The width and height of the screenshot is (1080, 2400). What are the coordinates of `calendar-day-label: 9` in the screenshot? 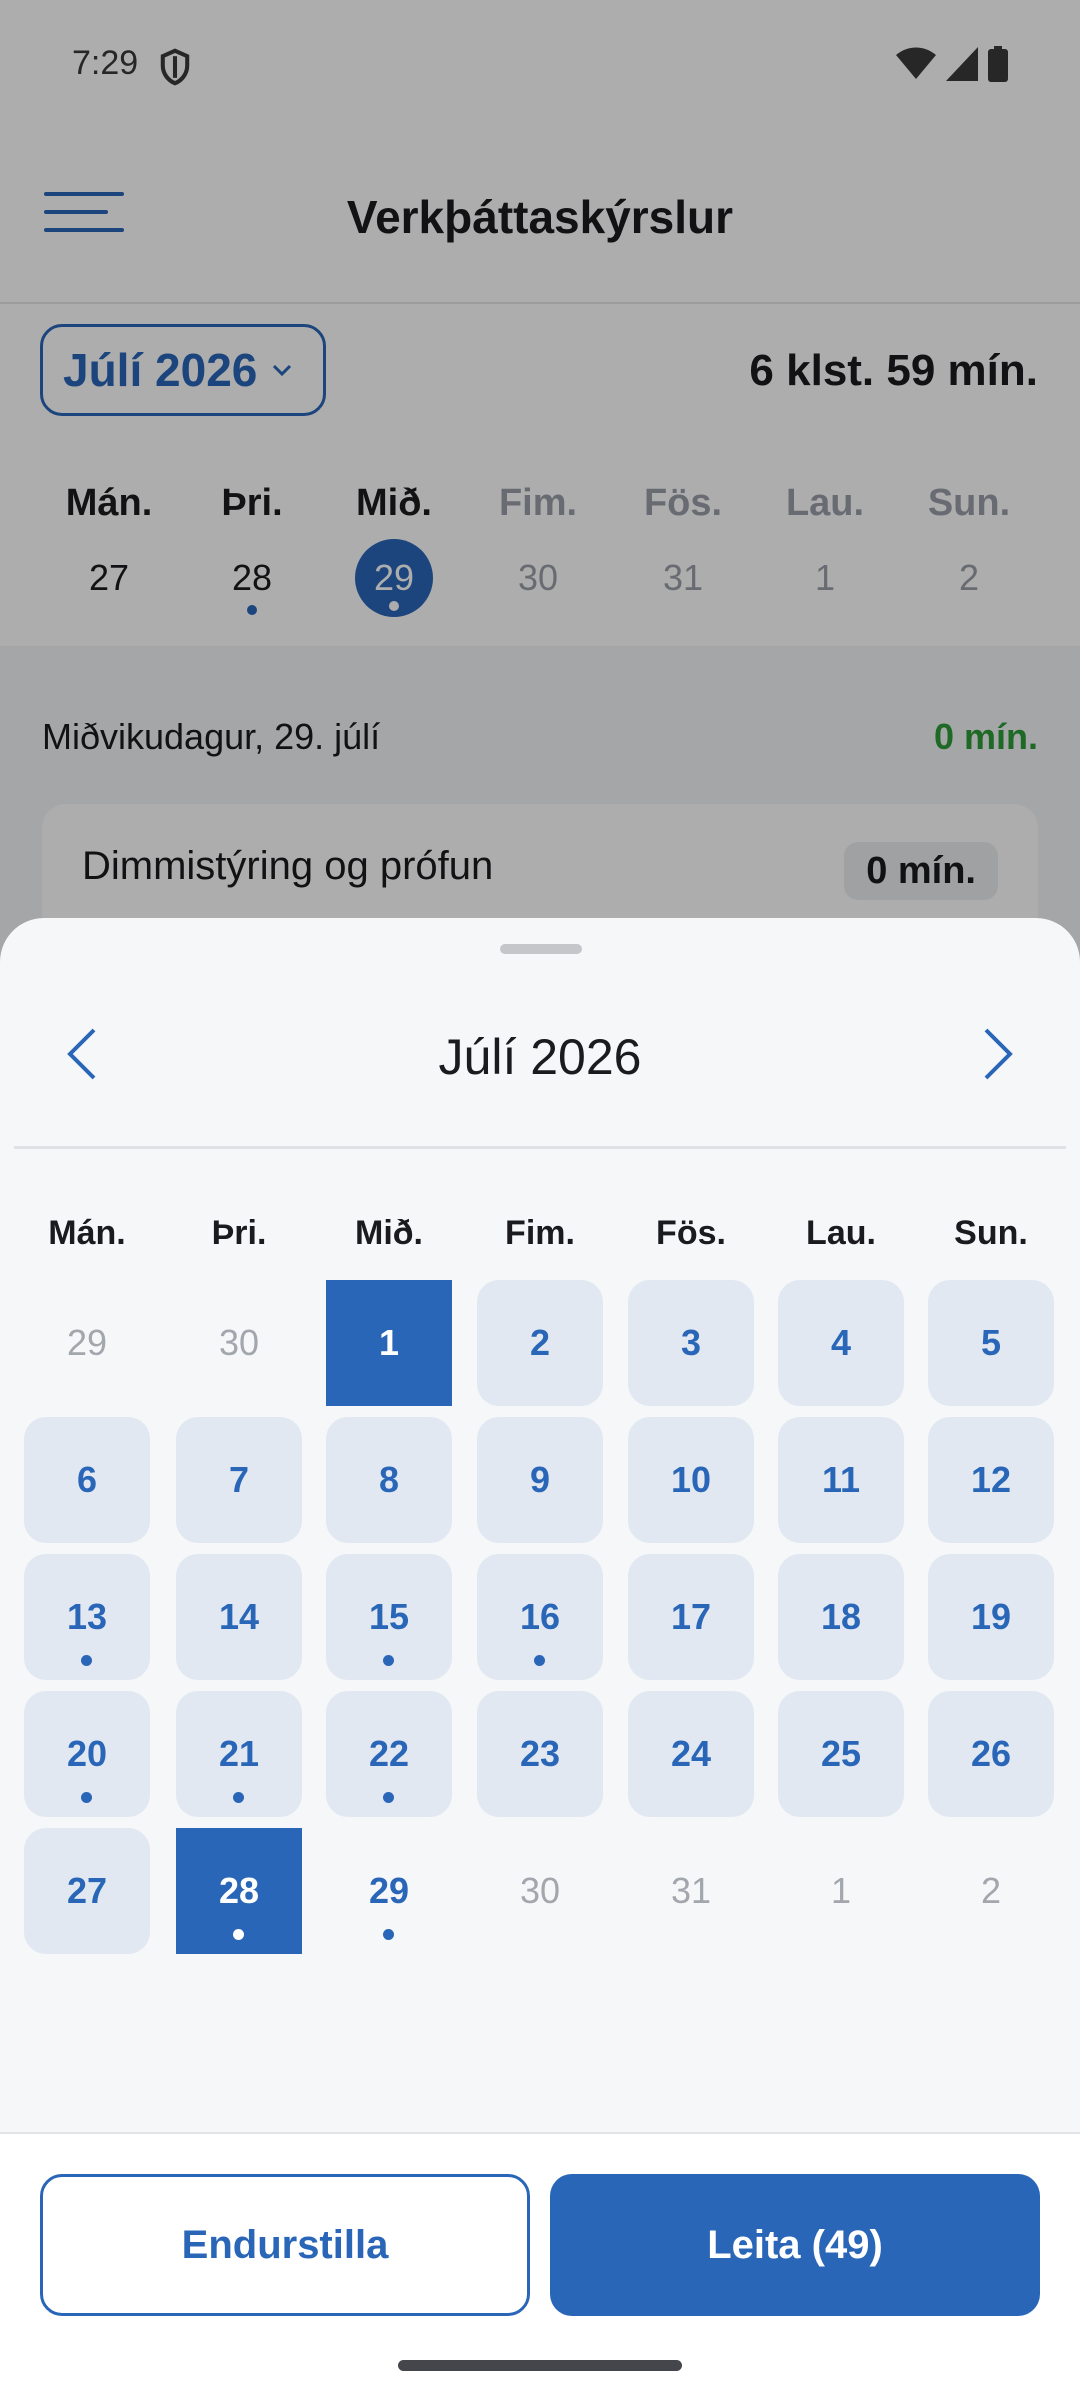 It's located at (540, 1479).